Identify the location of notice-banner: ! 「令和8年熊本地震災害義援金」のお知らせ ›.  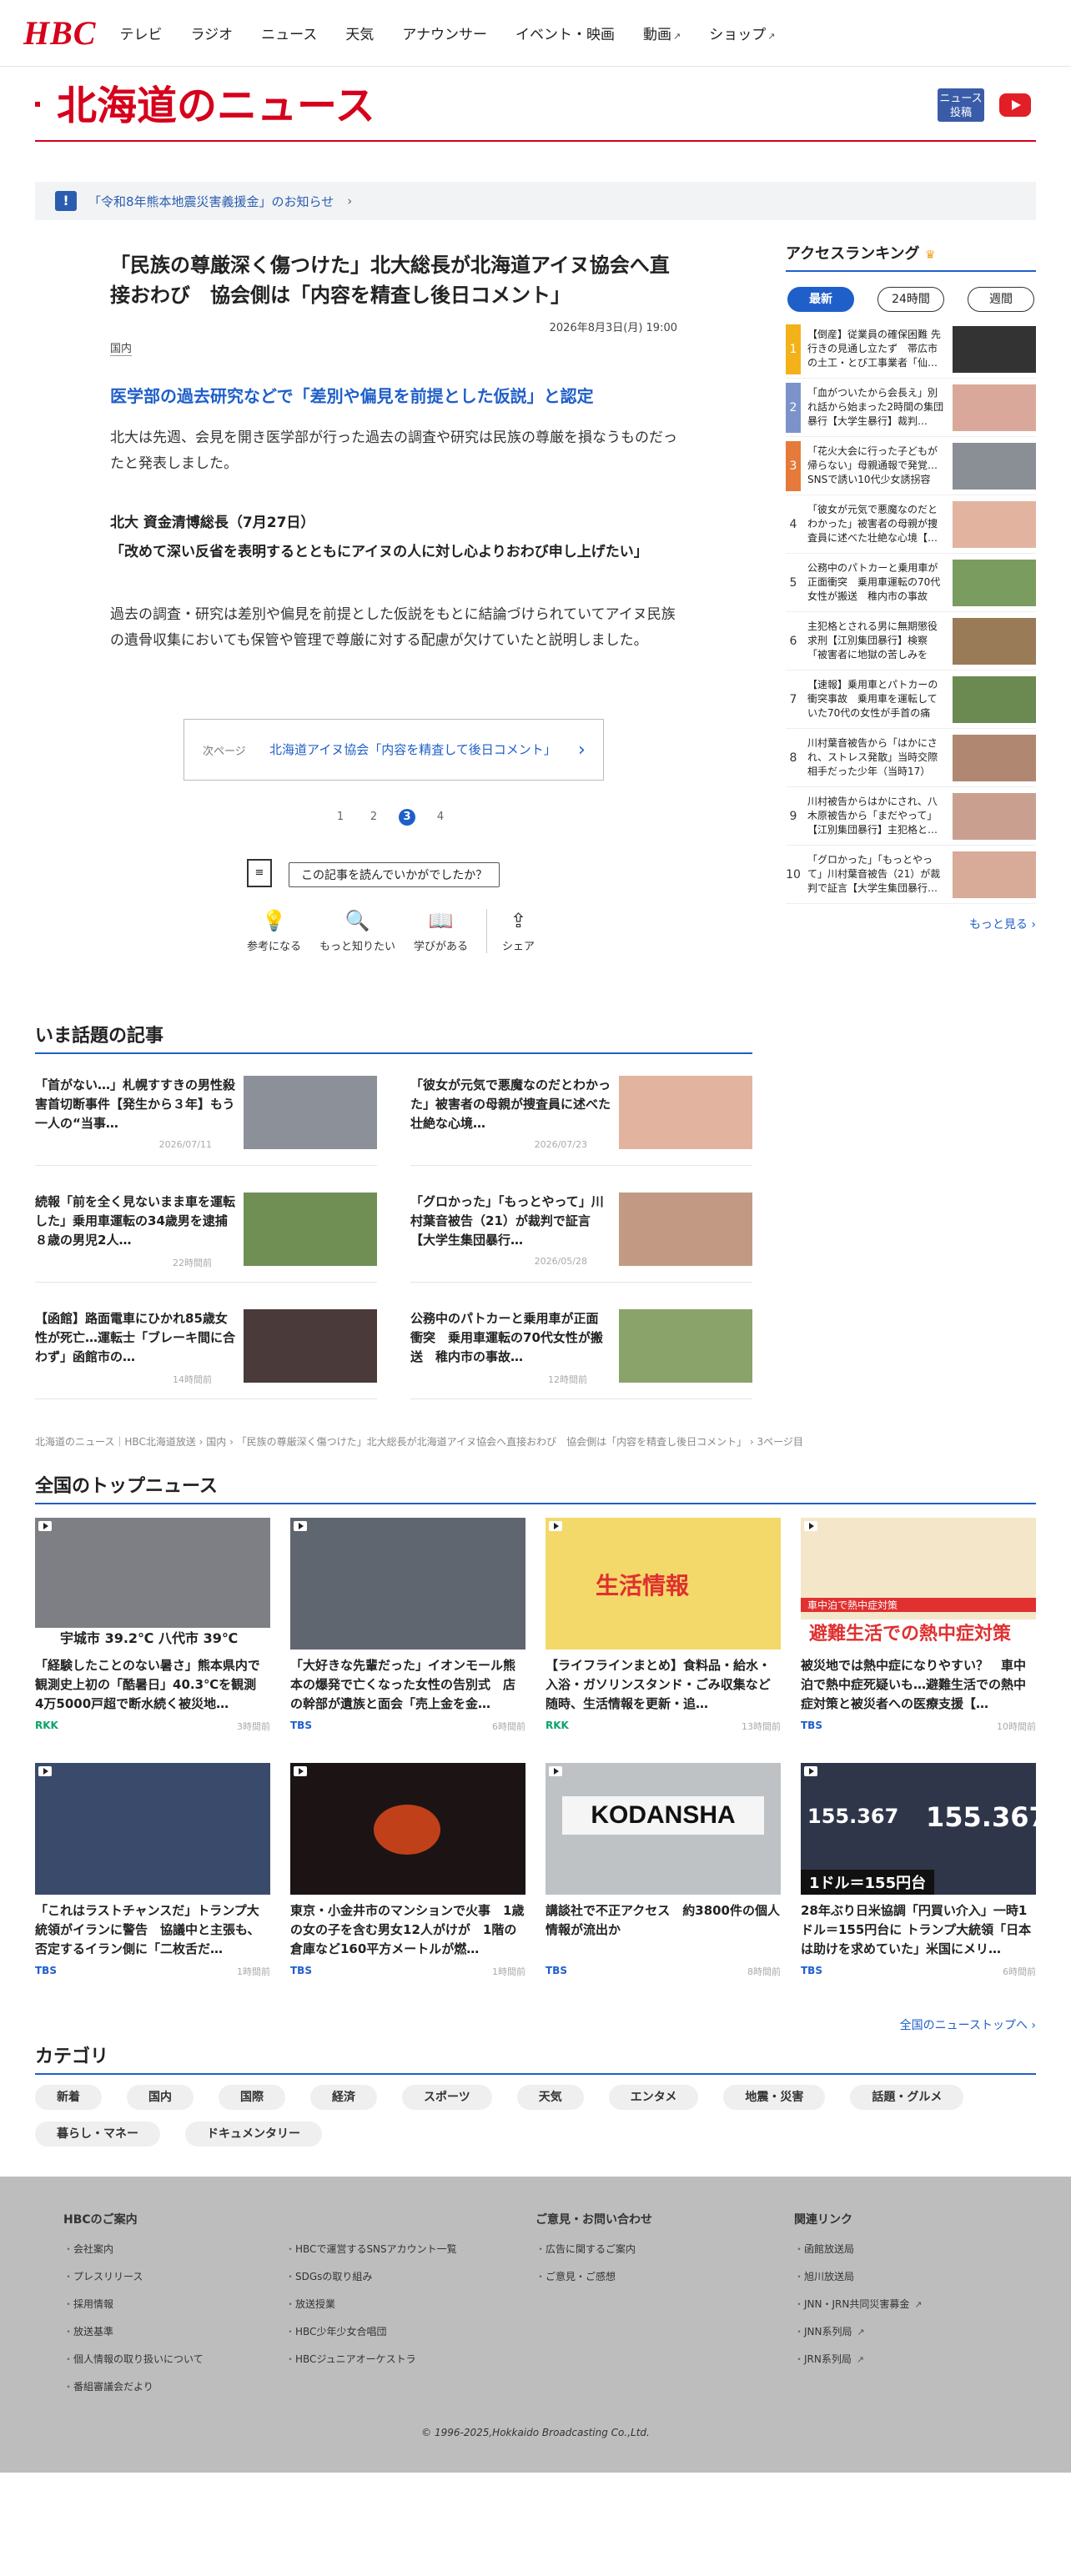
(535, 201).